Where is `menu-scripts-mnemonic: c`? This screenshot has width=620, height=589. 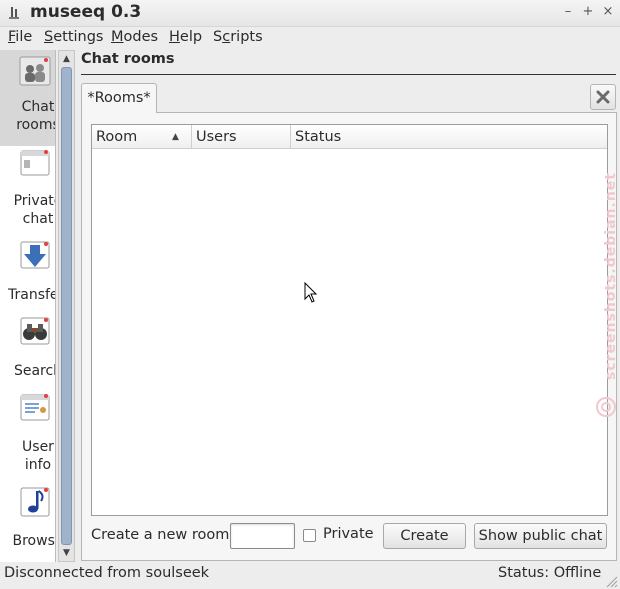
menu-scripts-mnemonic: c is located at coordinates (226, 37).